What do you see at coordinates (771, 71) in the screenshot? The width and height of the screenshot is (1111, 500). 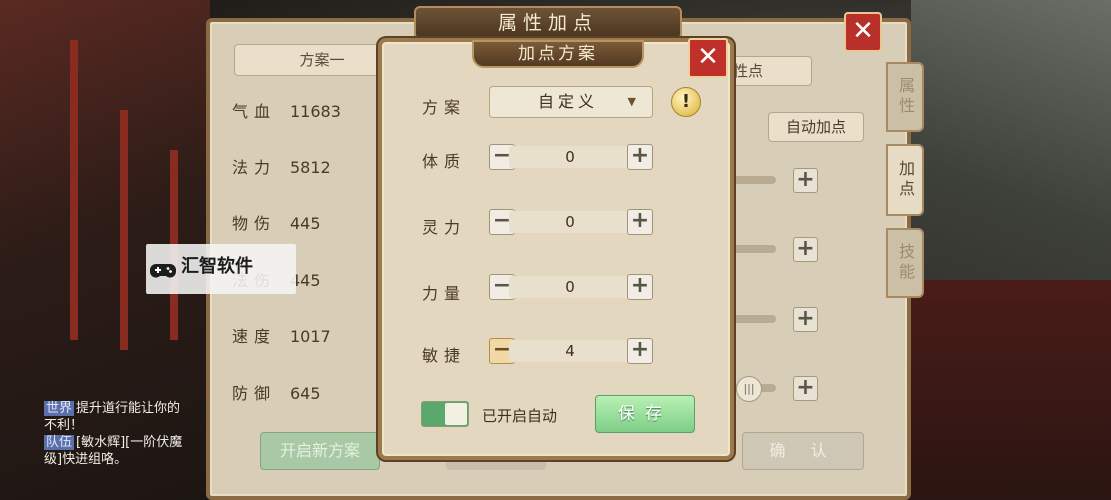 I see `attribute-points-tab: 性点` at bounding box center [771, 71].